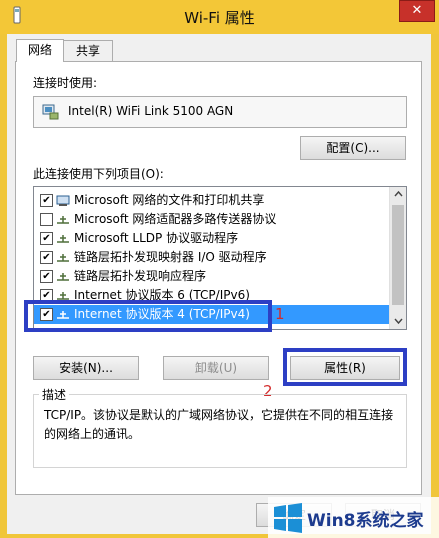 This screenshot has width=439, height=538. I want to click on adapter-box: Intel(R) WiFi Link 5100 AGN, so click(220, 112).